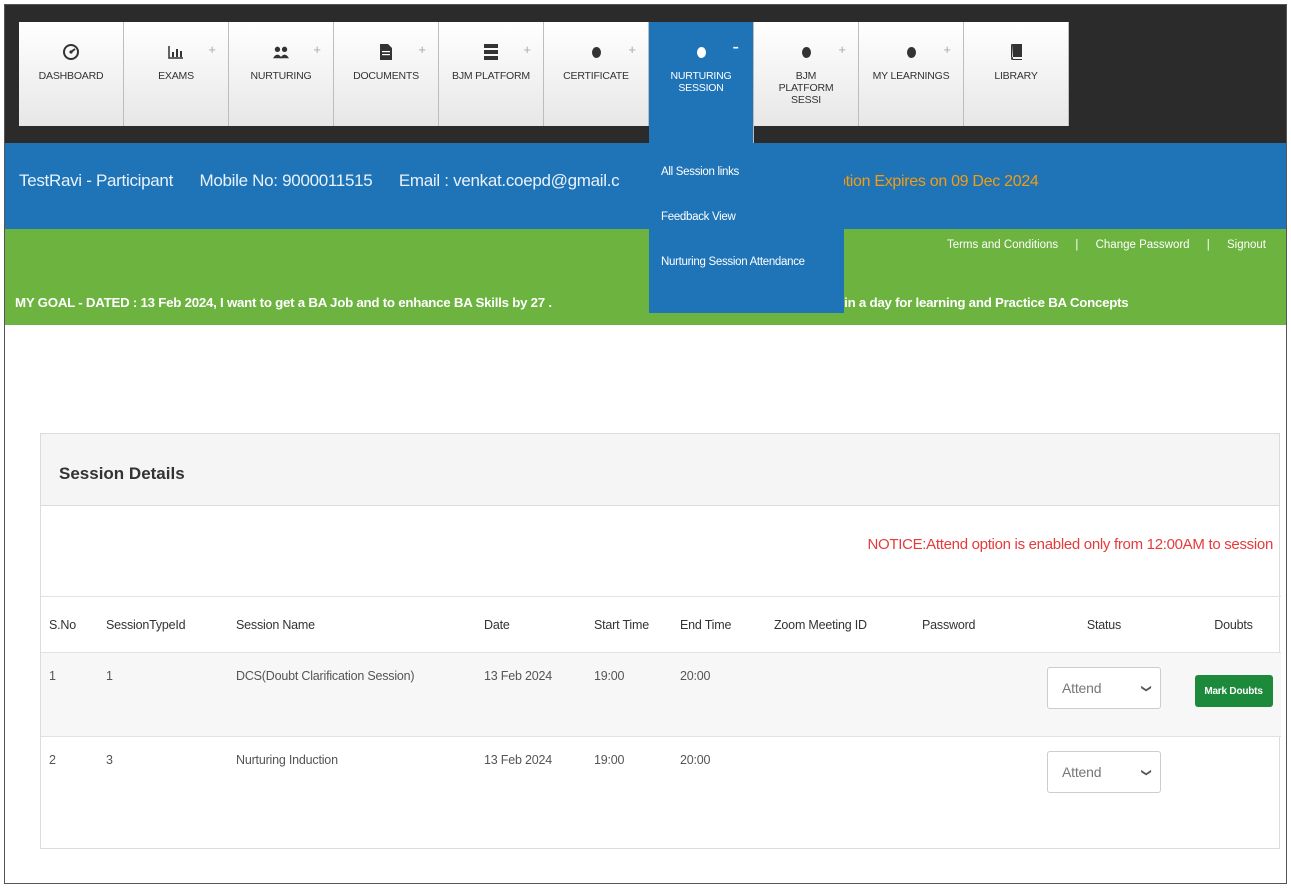 This screenshot has width=1291, height=888. What do you see at coordinates (746, 216) in the screenshot?
I see `menu-item-feedback-view: Feedback View` at bounding box center [746, 216].